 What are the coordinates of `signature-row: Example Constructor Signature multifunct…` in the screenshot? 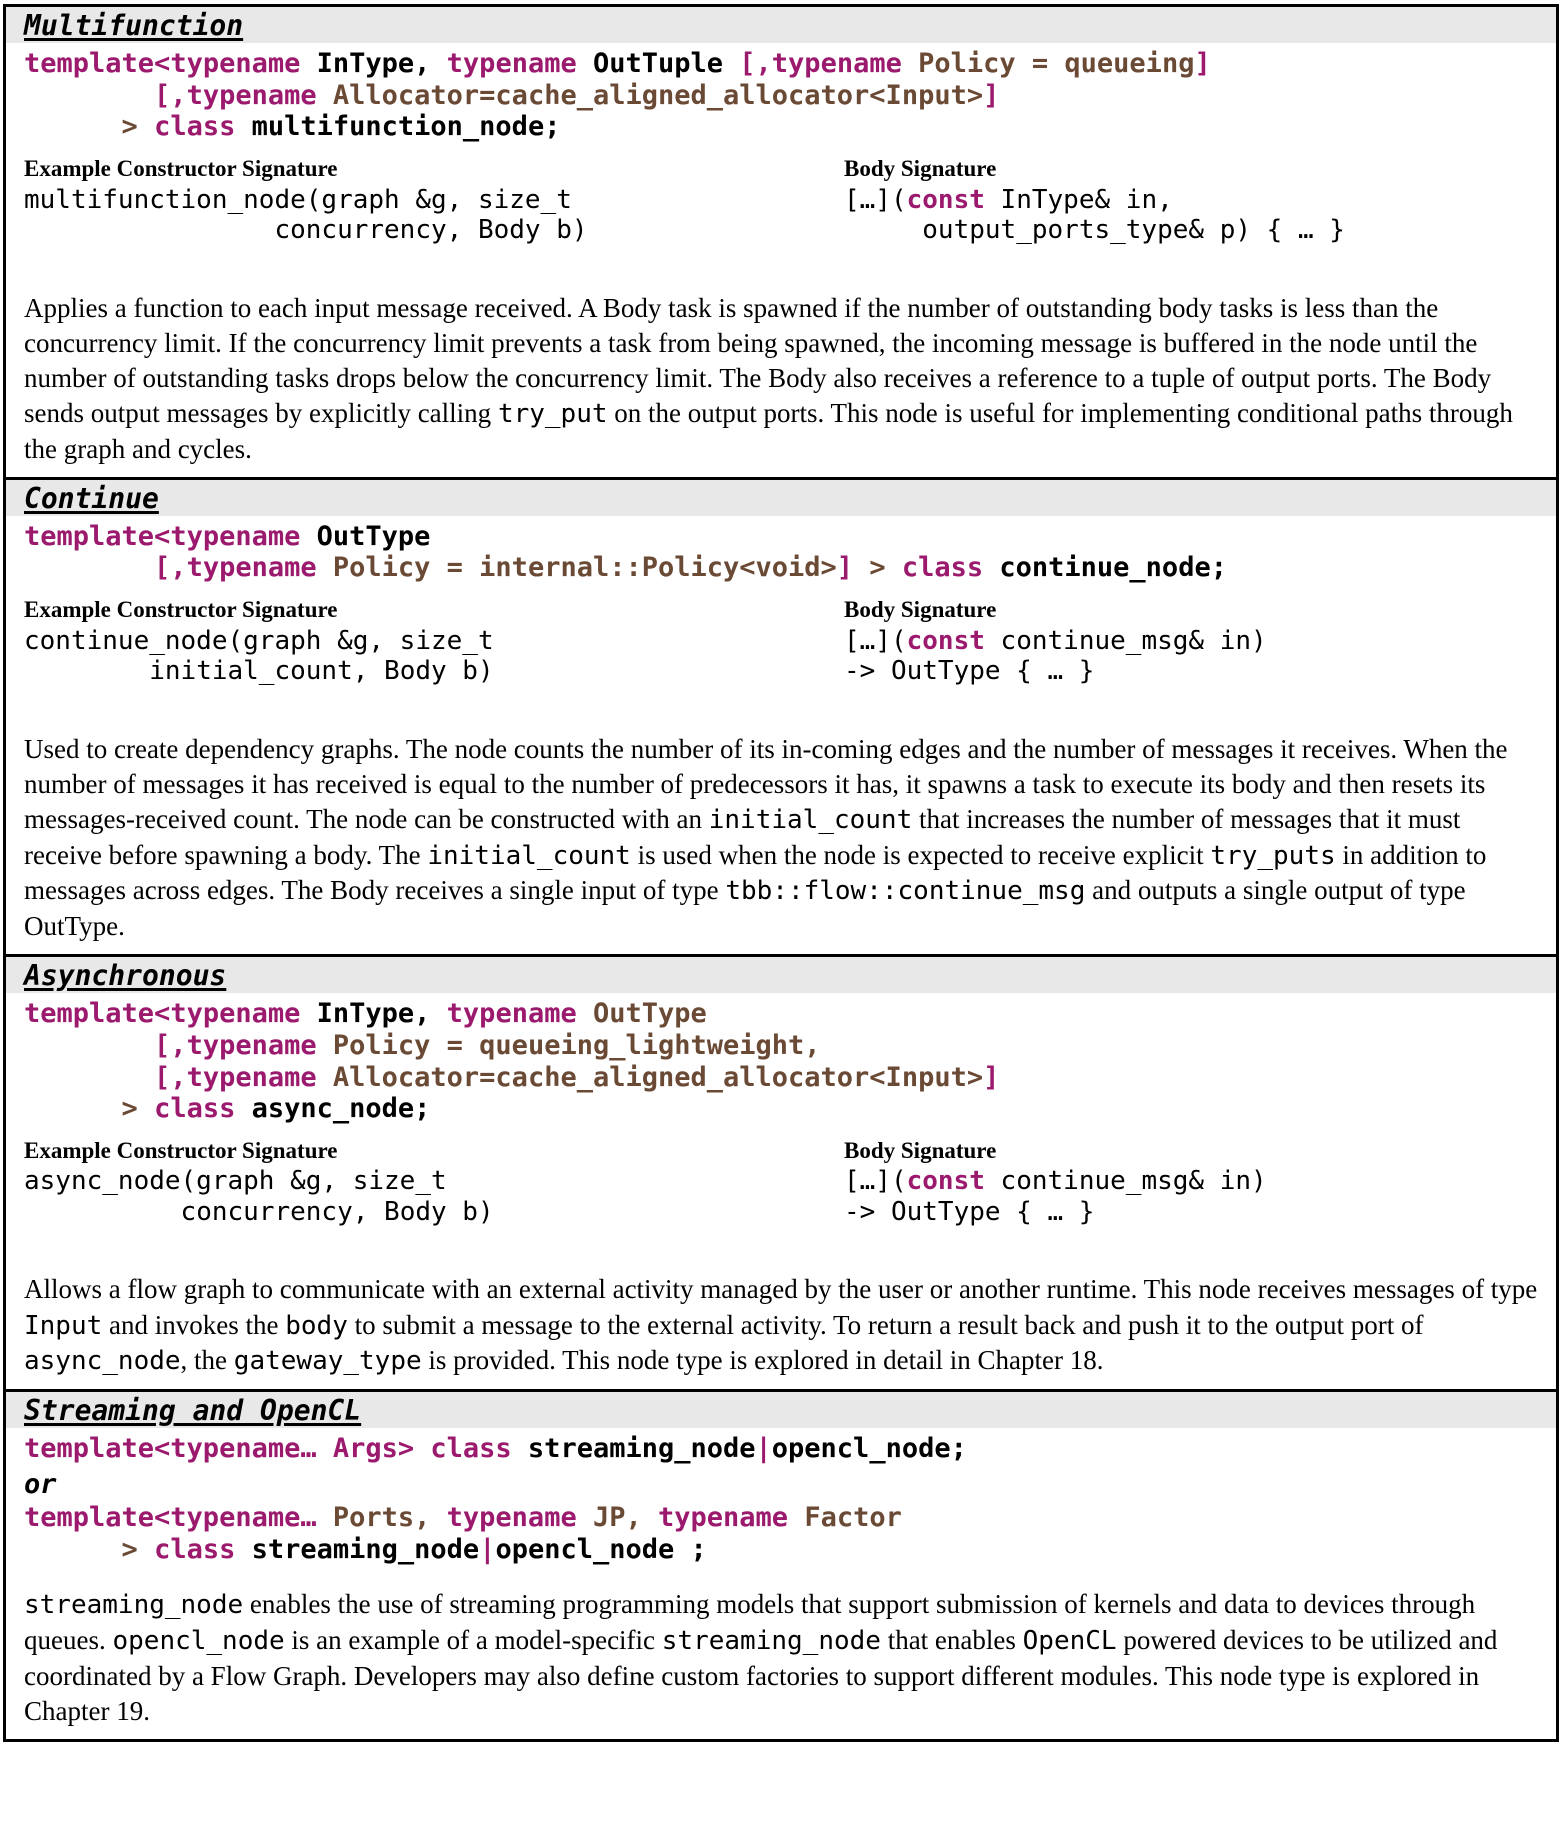 It's located at (781, 213).